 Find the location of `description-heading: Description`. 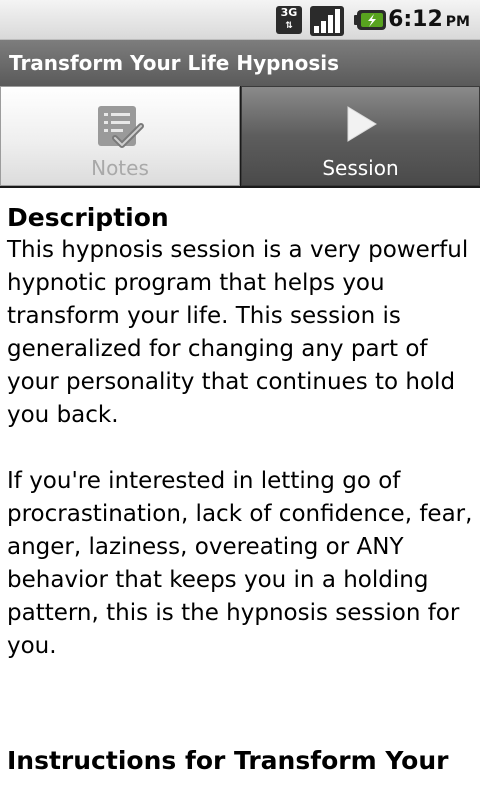

description-heading: Description is located at coordinates (88, 217).